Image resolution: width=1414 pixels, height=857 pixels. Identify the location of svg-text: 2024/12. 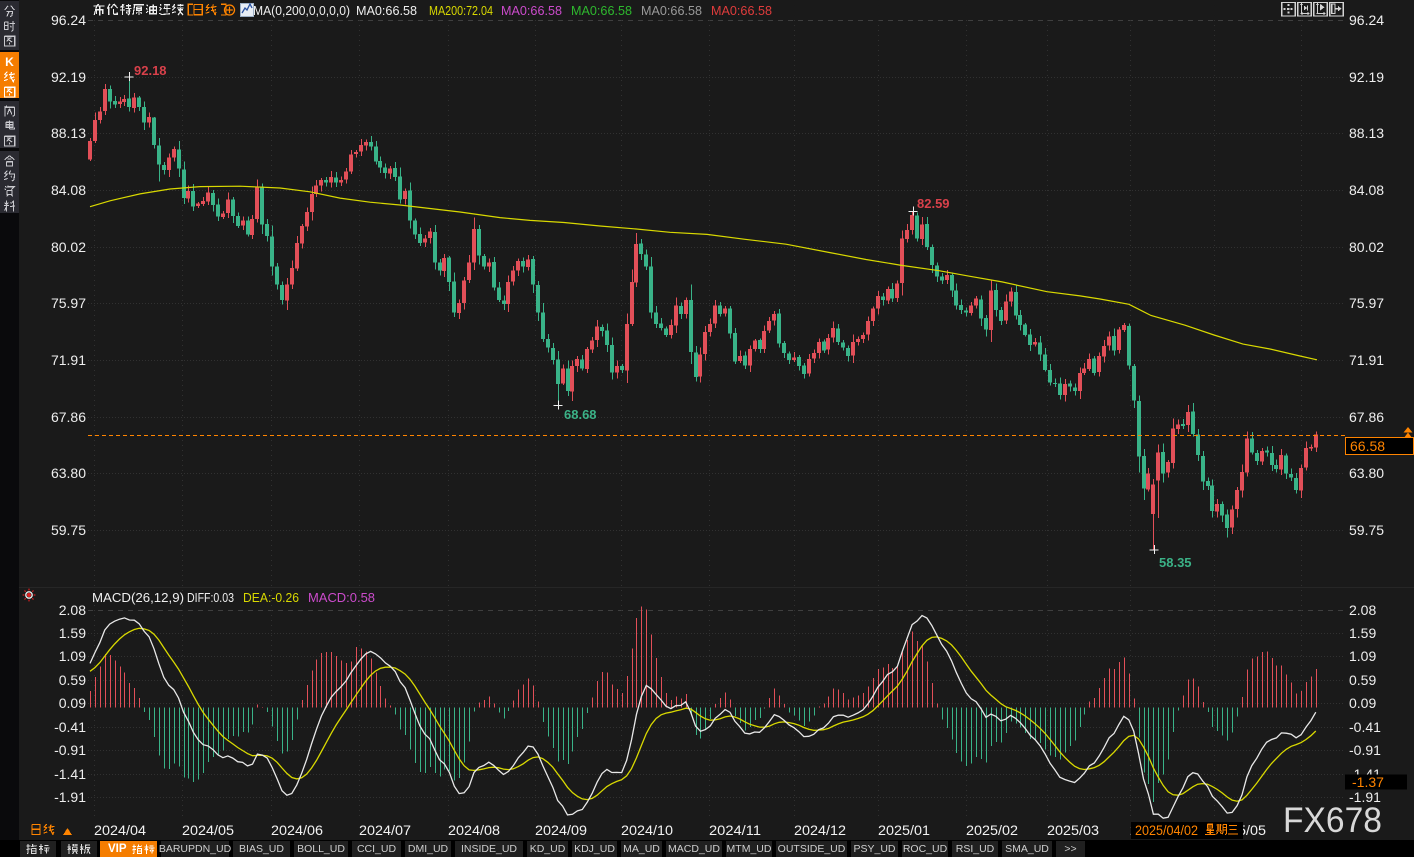
(820, 830).